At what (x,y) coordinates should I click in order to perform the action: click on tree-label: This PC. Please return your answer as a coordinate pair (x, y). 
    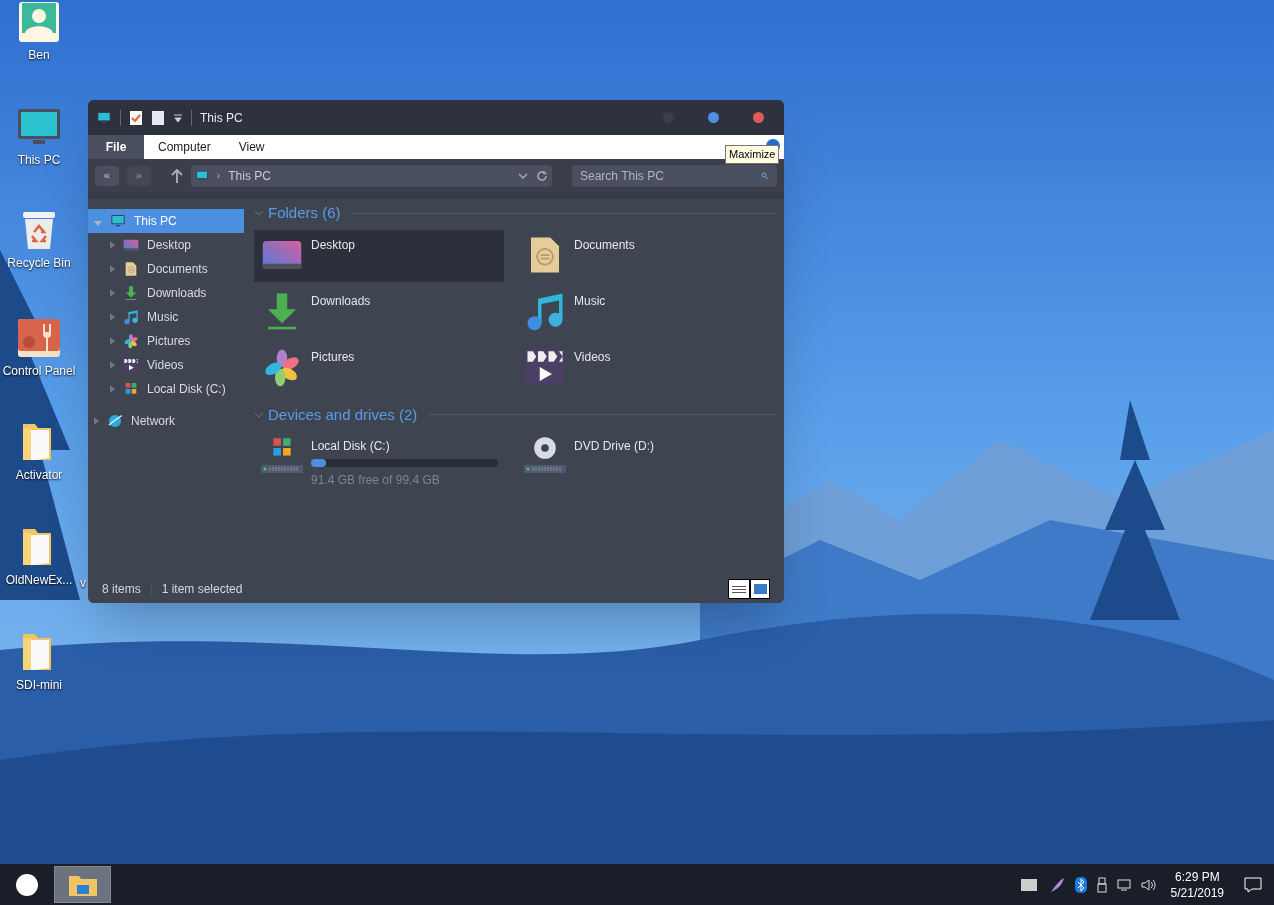
    Looking at the image, I should click on (155, 221).